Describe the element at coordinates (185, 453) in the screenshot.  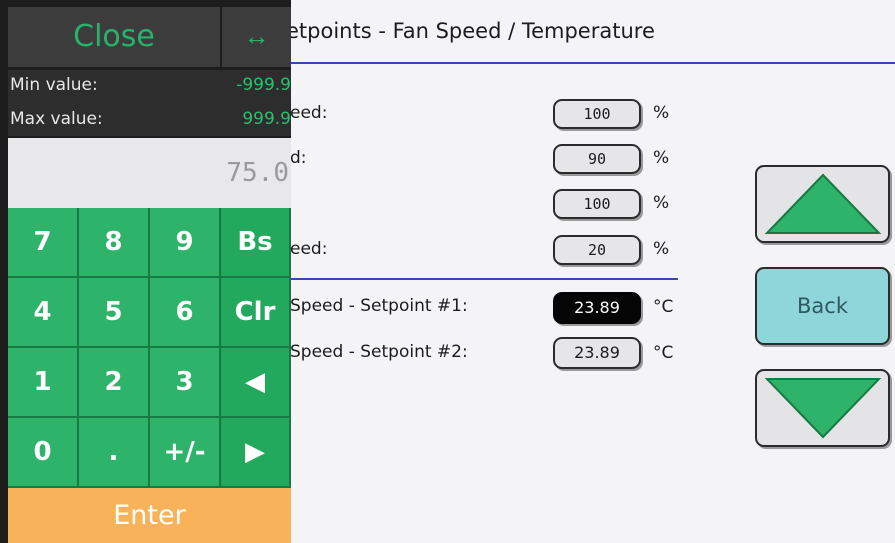
I see `sign-toggle-key: +/-` at that location.